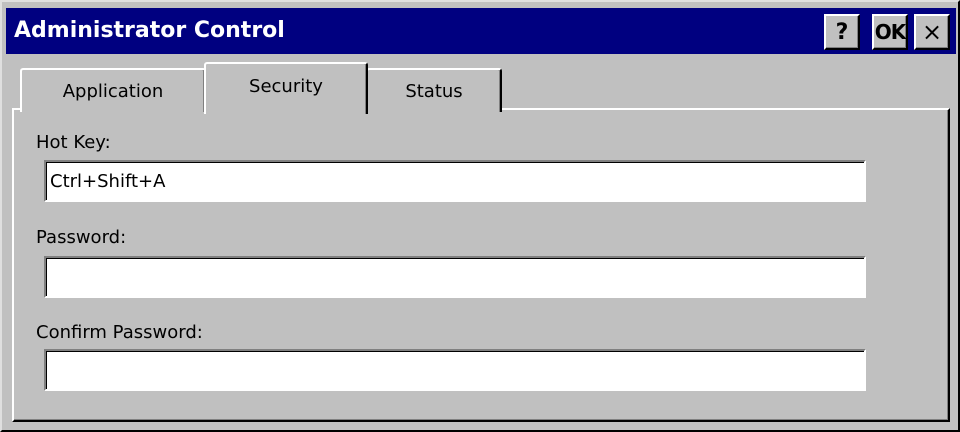 The image size is (960, 432). I want to click on title-bar: Administrator Control ? OK ×, so click(481, 31).